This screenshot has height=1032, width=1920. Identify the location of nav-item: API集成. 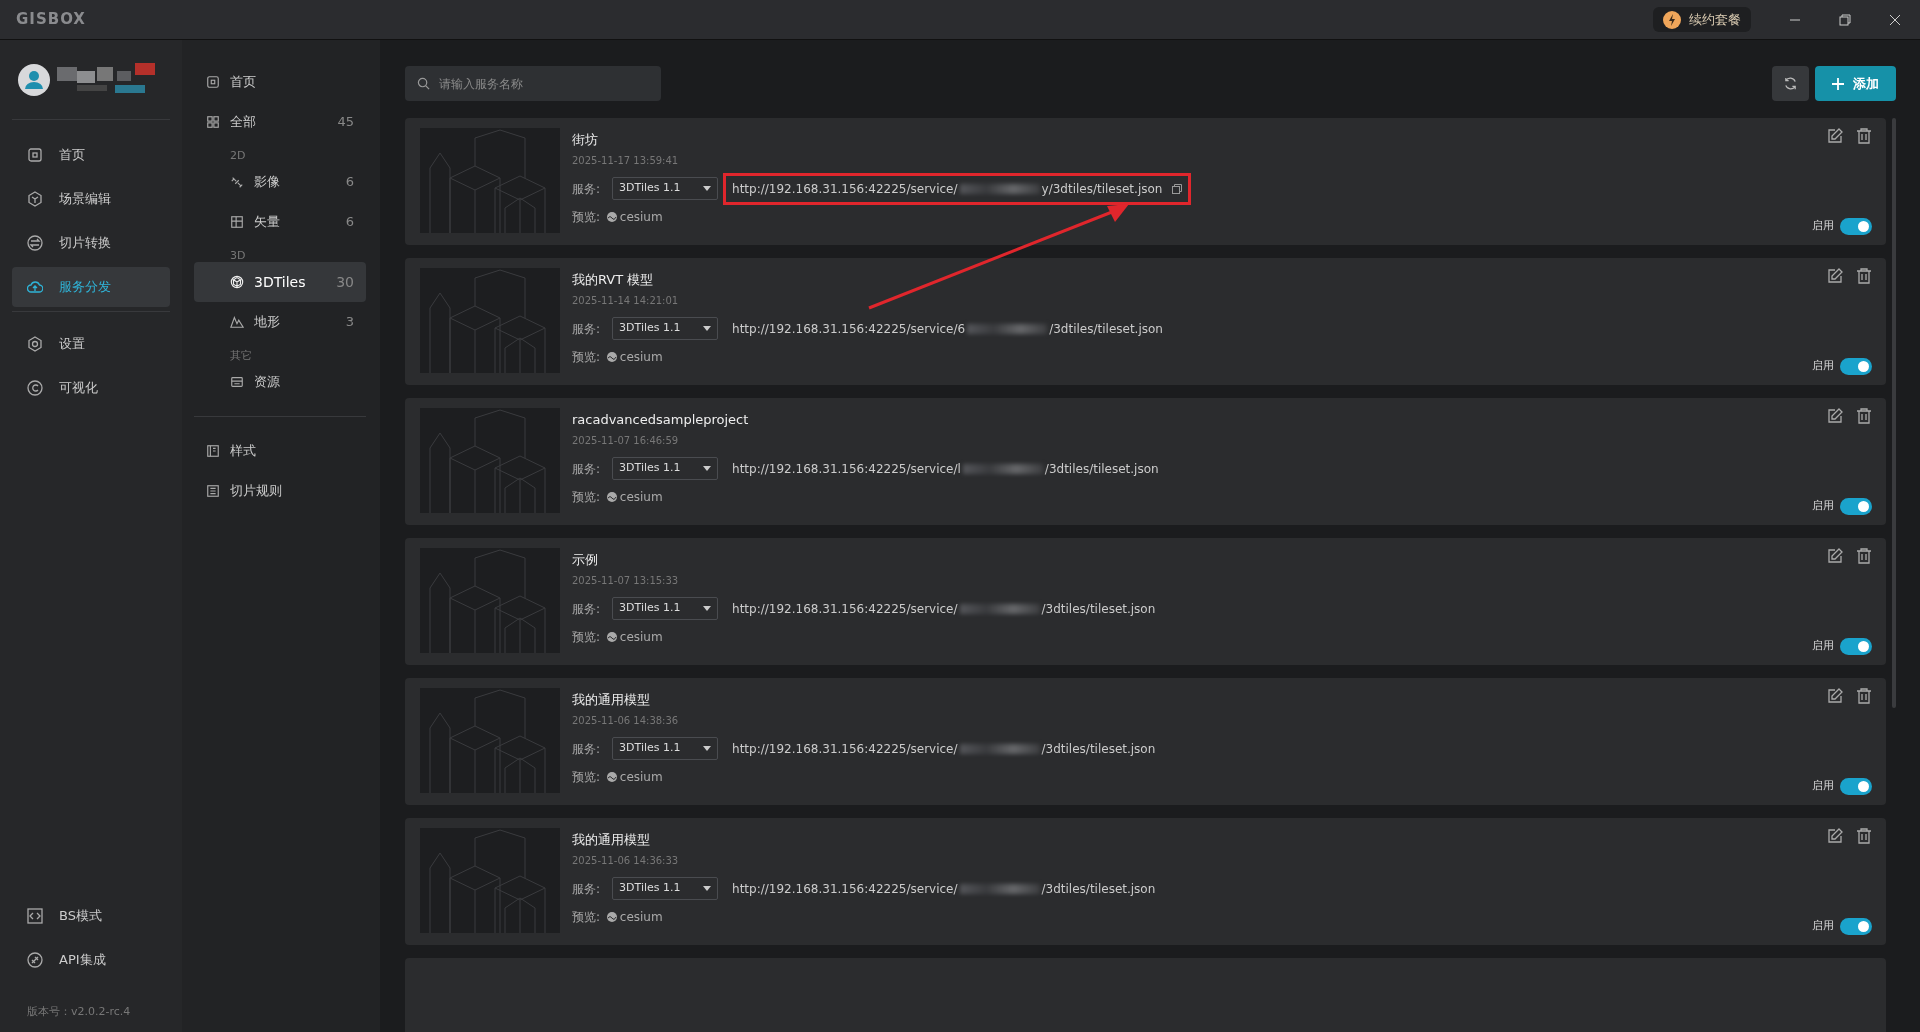
(91, 959).